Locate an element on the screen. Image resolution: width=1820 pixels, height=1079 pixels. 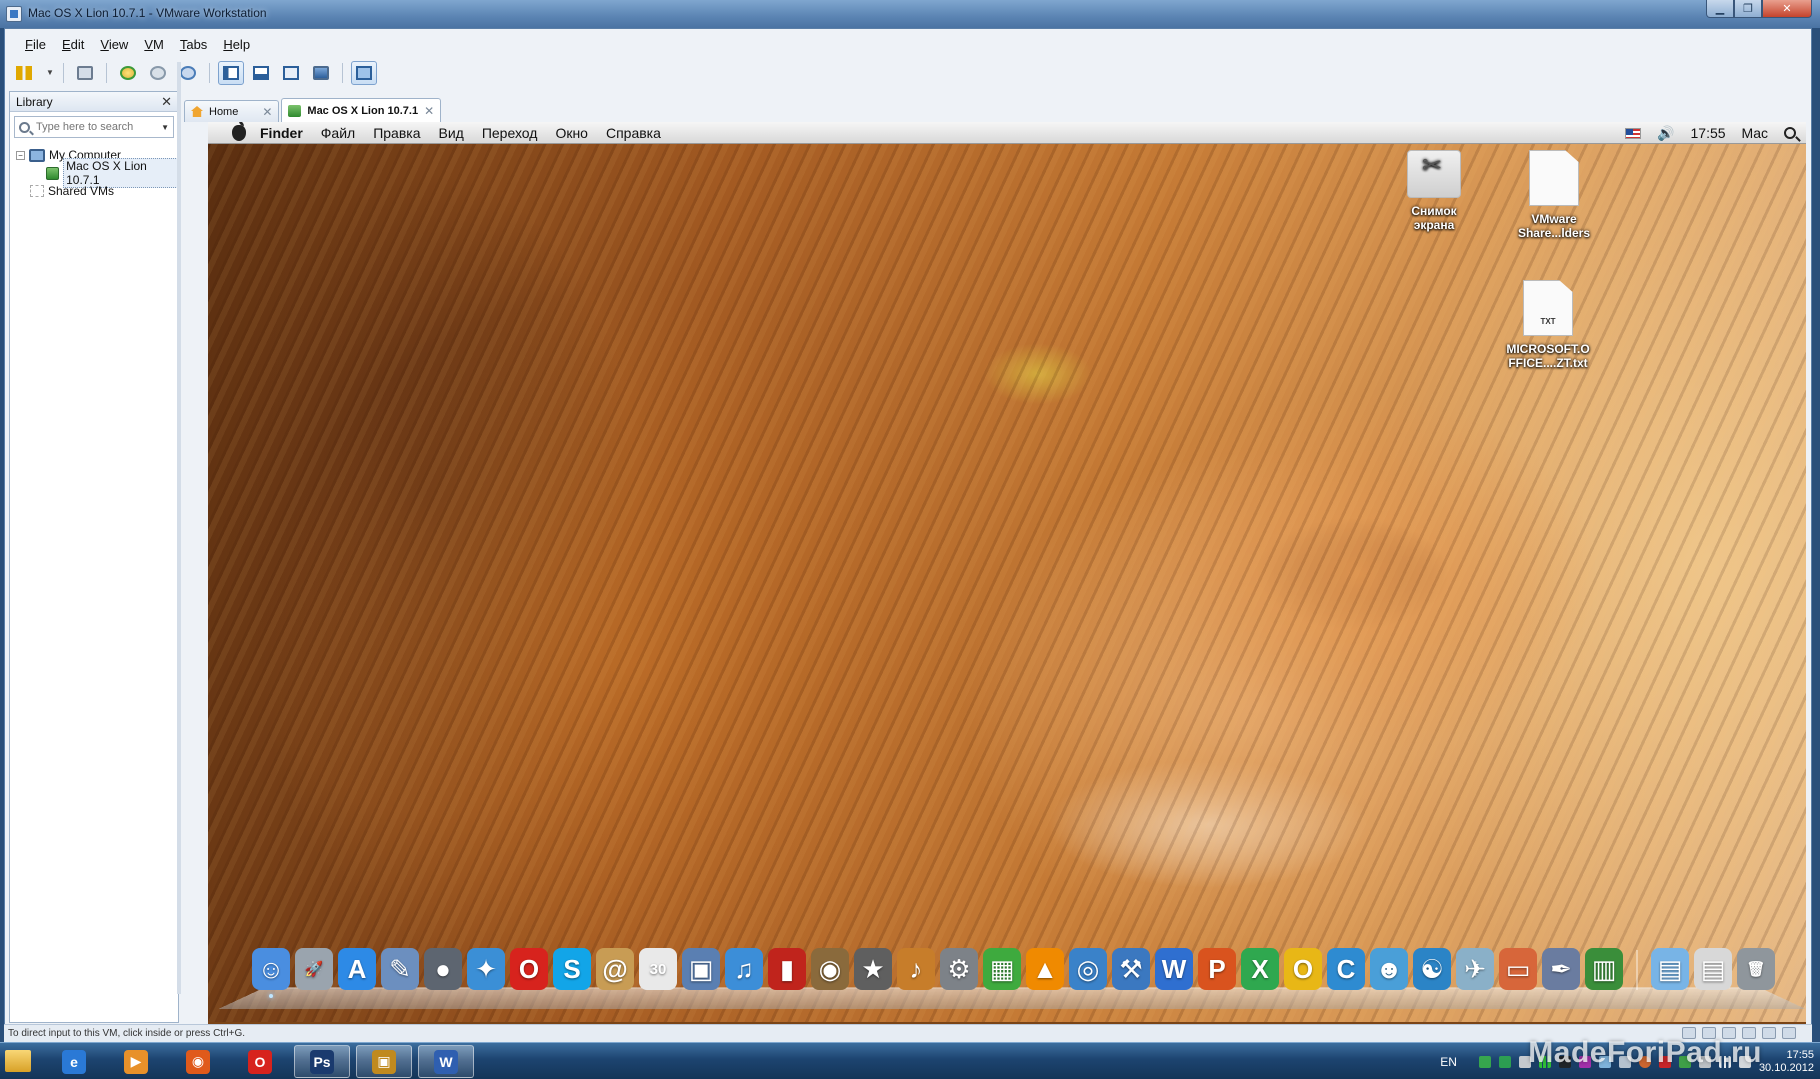
mac-menu-edit: Правка is located at coordinates (396, 133).